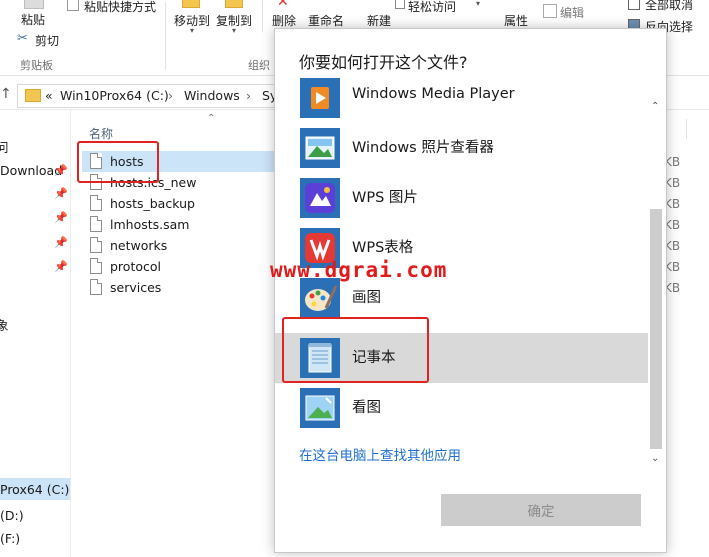 This screenshot has height=557, width=709. Describe the element at coordinates (326, 20) in the screenshot. I see `rename-button: 重命名` at that location.